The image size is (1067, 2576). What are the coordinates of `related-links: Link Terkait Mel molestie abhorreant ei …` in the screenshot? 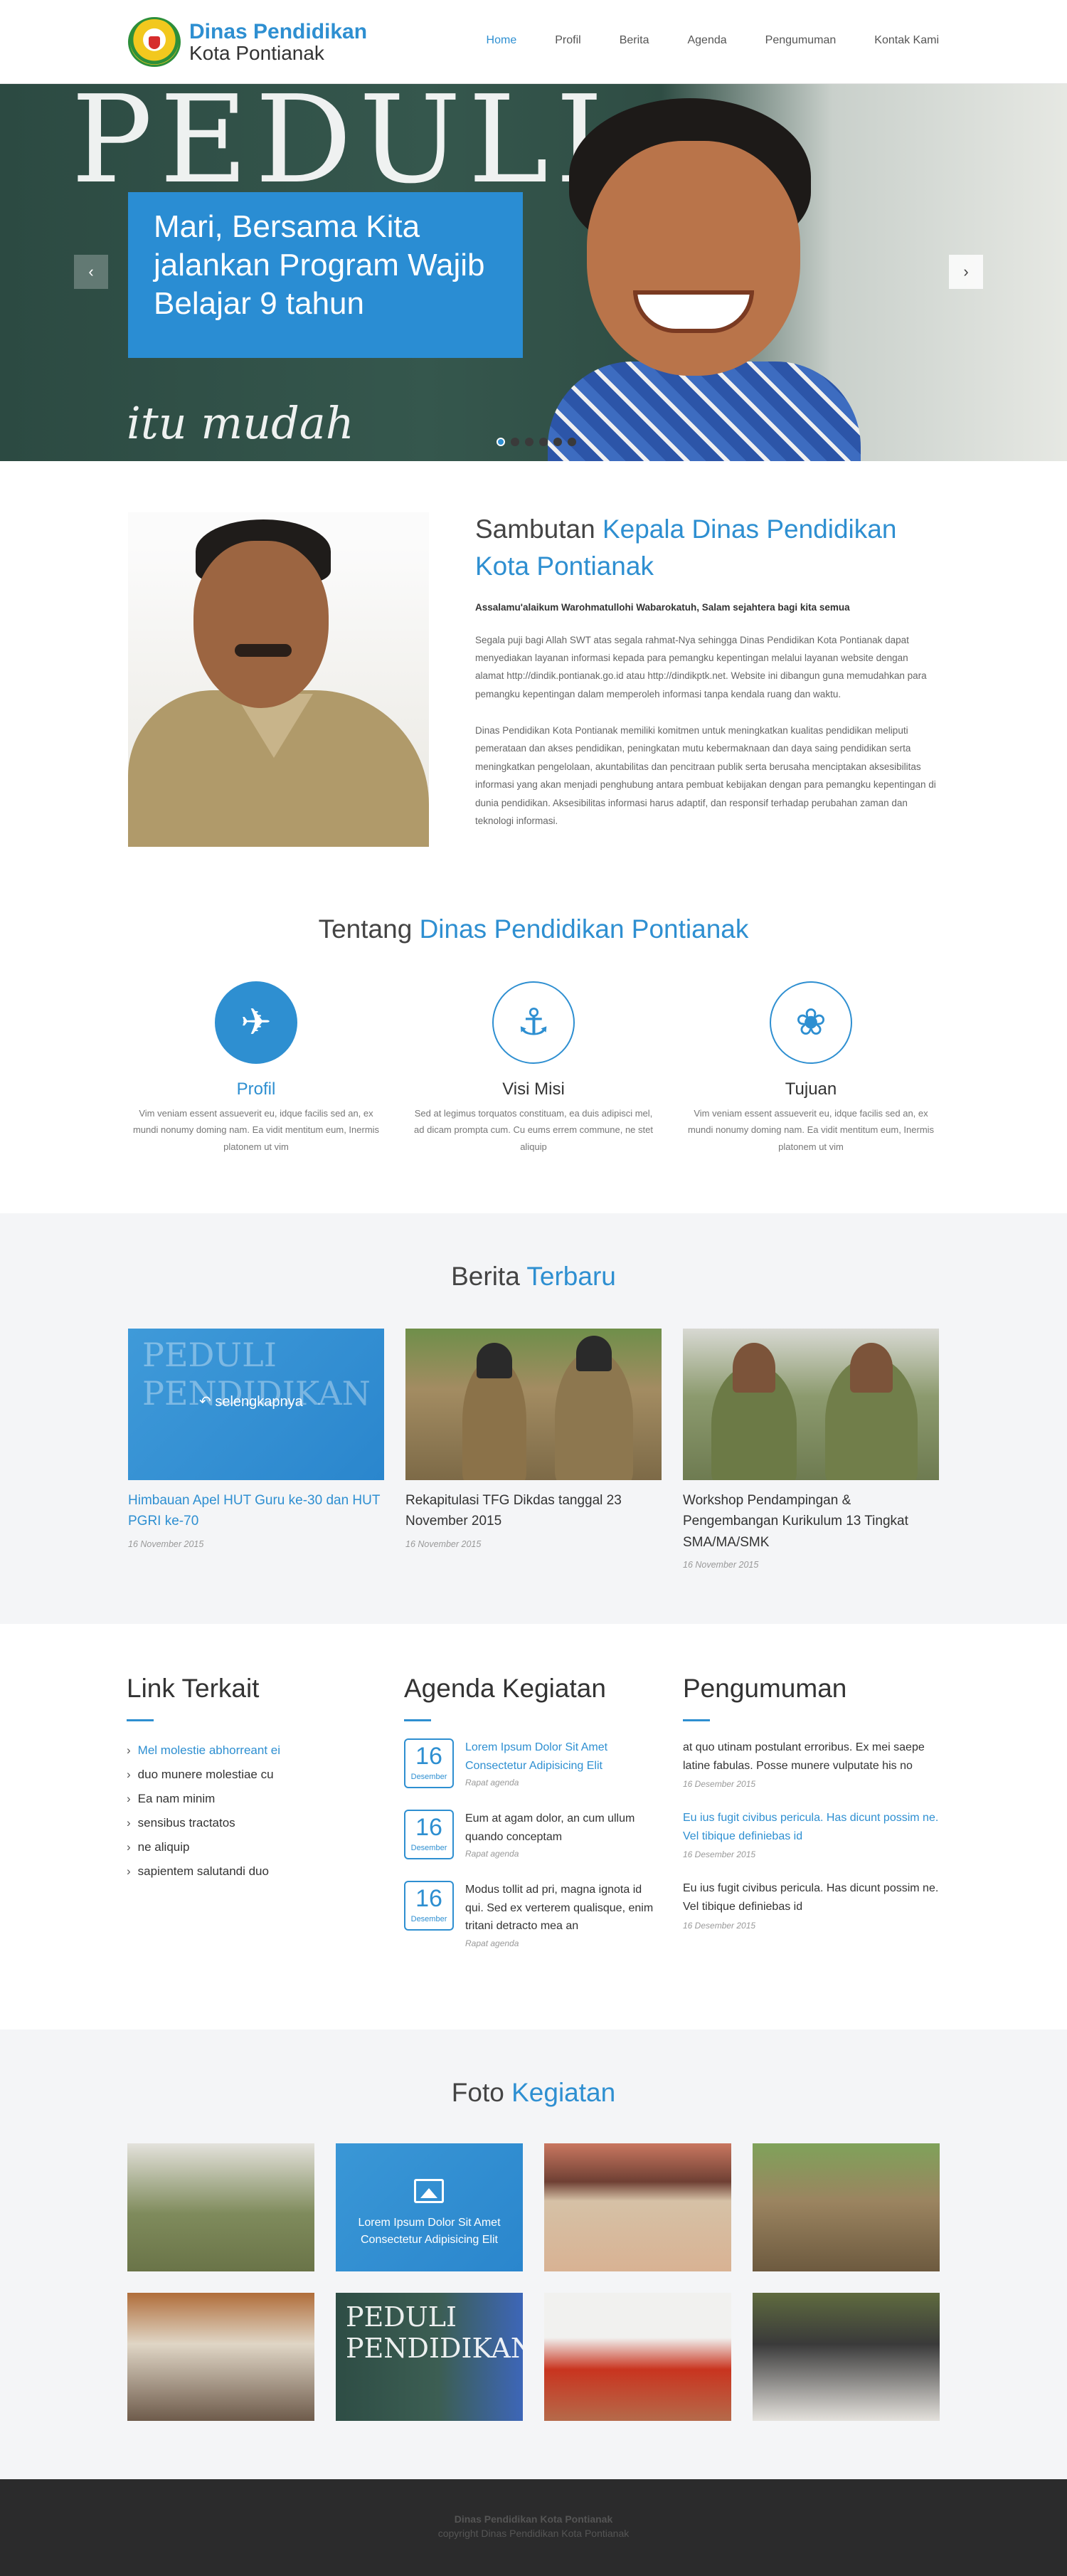 It's located at (248, 1779).